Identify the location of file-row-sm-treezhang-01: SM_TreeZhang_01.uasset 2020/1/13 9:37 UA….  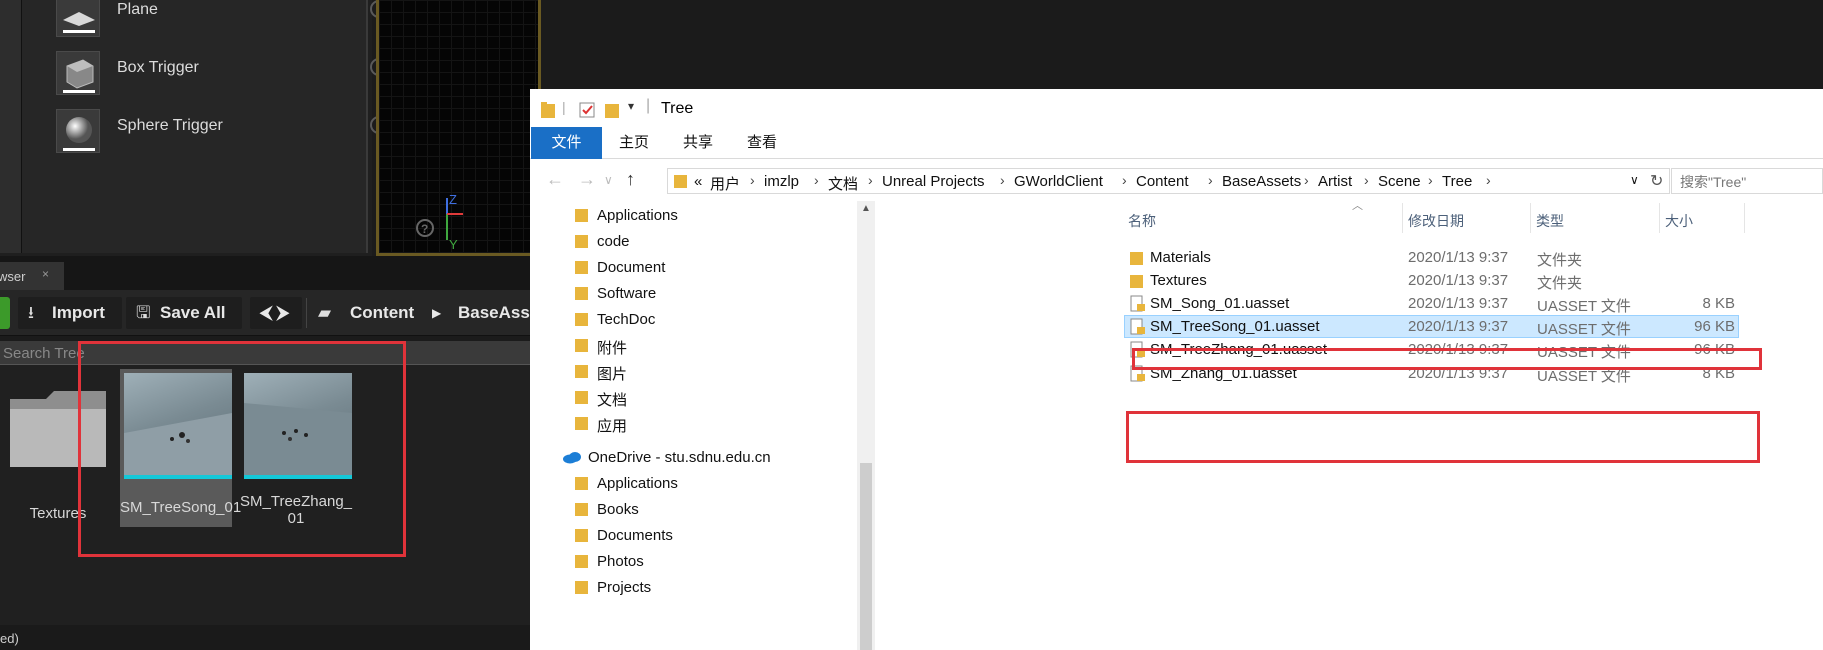
(1431, 349).